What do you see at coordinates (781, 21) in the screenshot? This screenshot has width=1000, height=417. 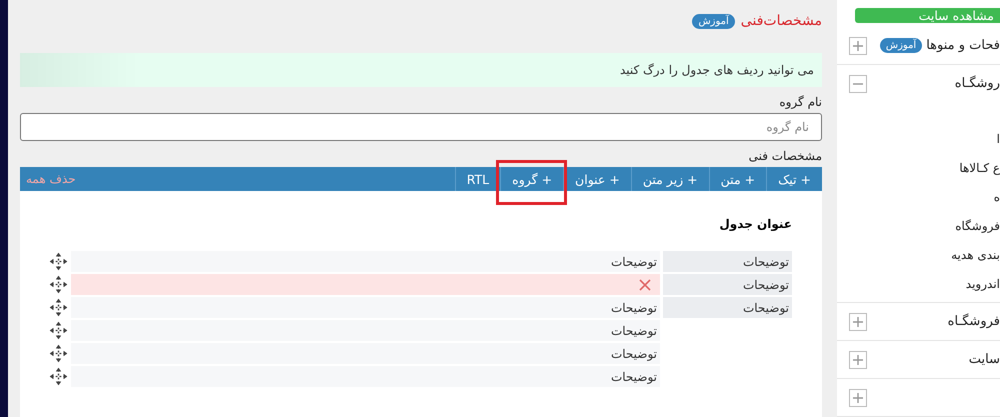 I see `page-title: مشخصات‌فنی` at bounding box center [781, 21].